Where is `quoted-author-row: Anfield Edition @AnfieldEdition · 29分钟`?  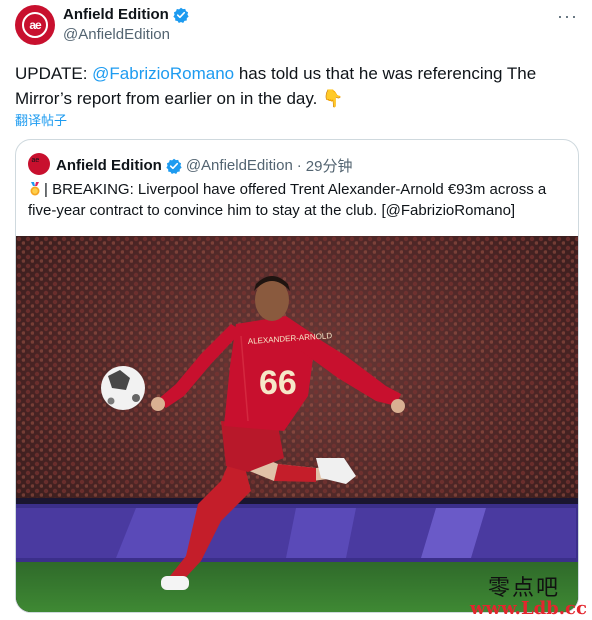
quoted-author-row: Anfield Edition @AnfieldEdition · 29分钟 is located at coordinates (204, 165).